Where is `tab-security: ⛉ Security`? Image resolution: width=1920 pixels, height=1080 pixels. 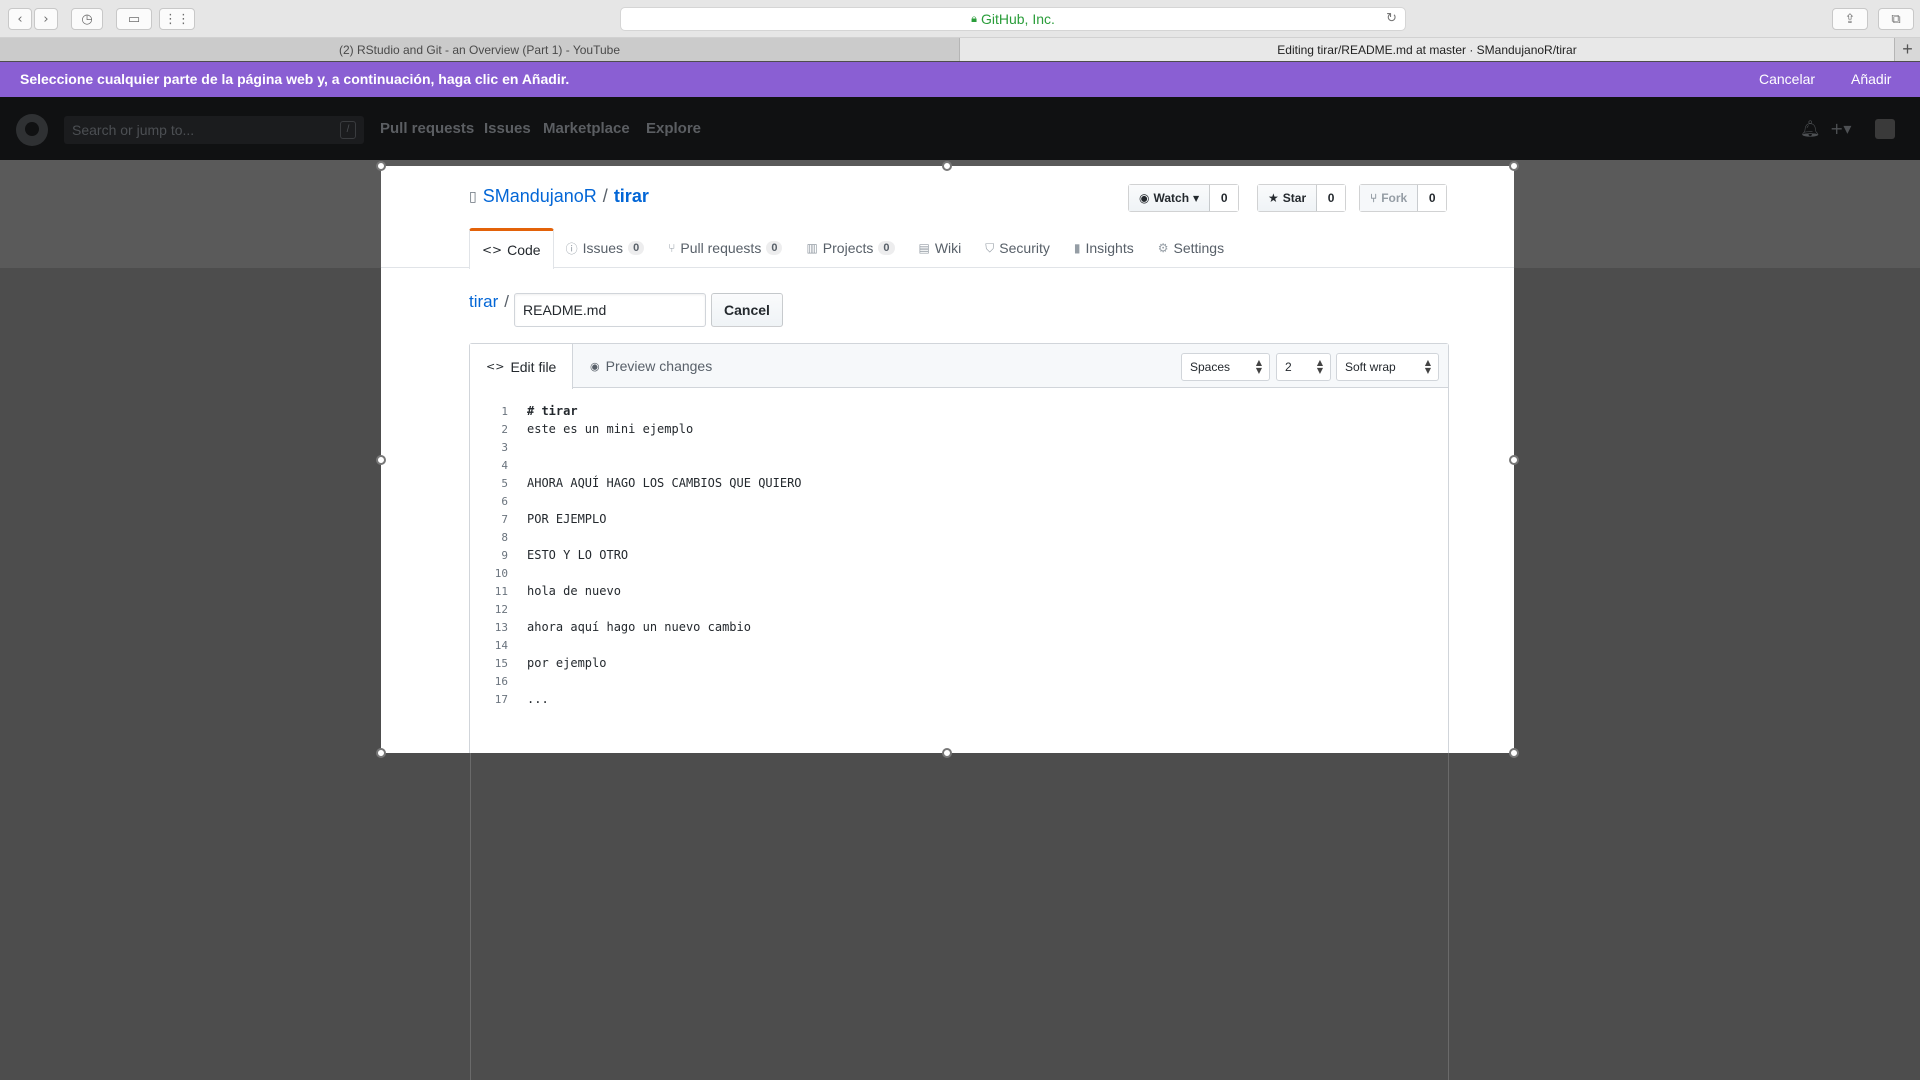
tab-security: ⛉ Security is located at coordinates (1017, 248).